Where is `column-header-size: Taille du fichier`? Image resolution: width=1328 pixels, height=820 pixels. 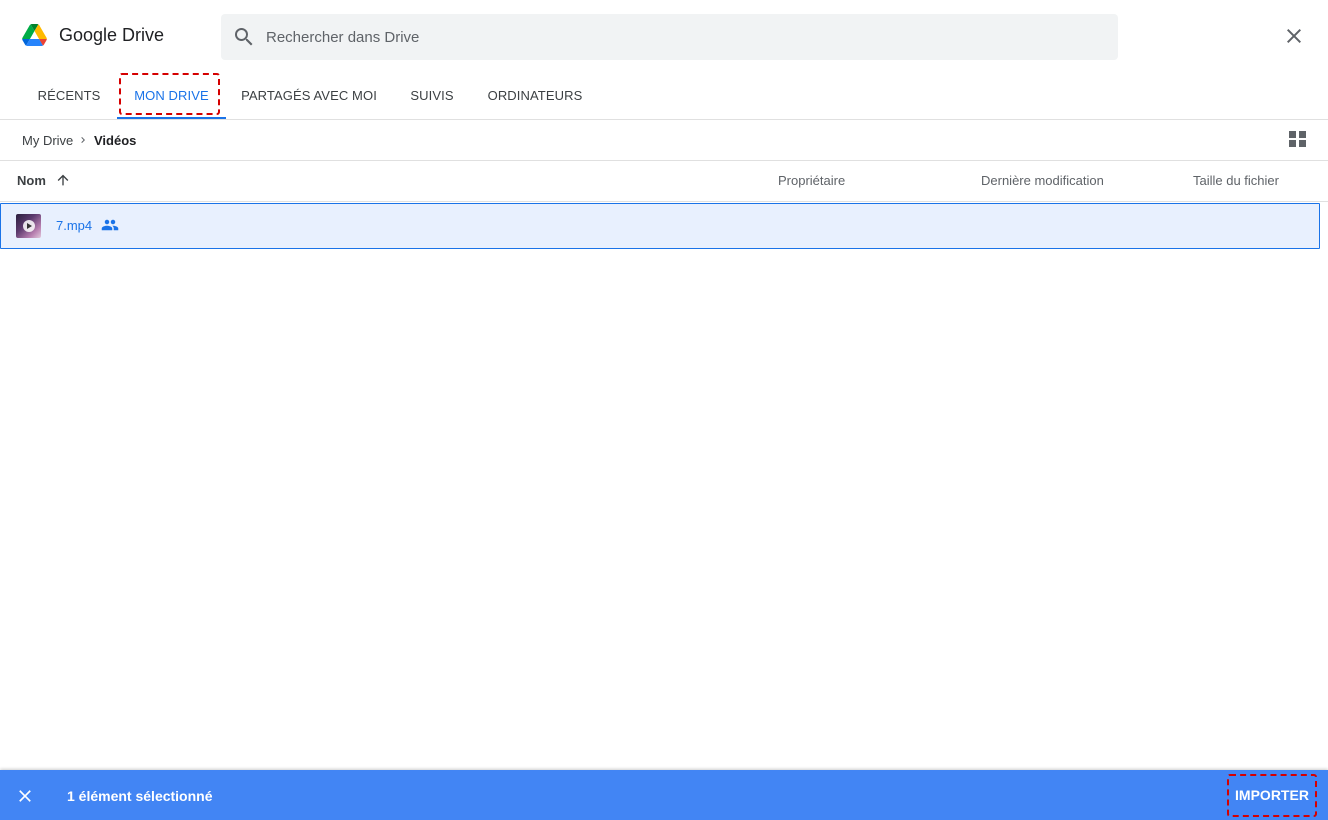 column-header-size: Taille du fichier is located at coordinates (1236, 180).